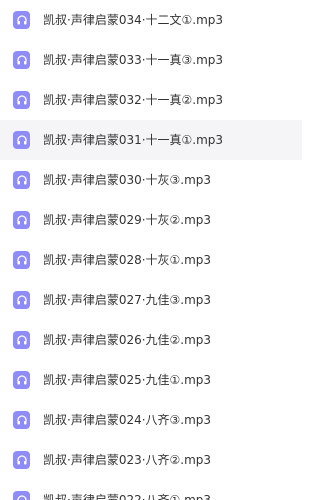  I want to click on file-row: 凯叔·声律启蒙026·九佳②.mp3, so click(151, 340).